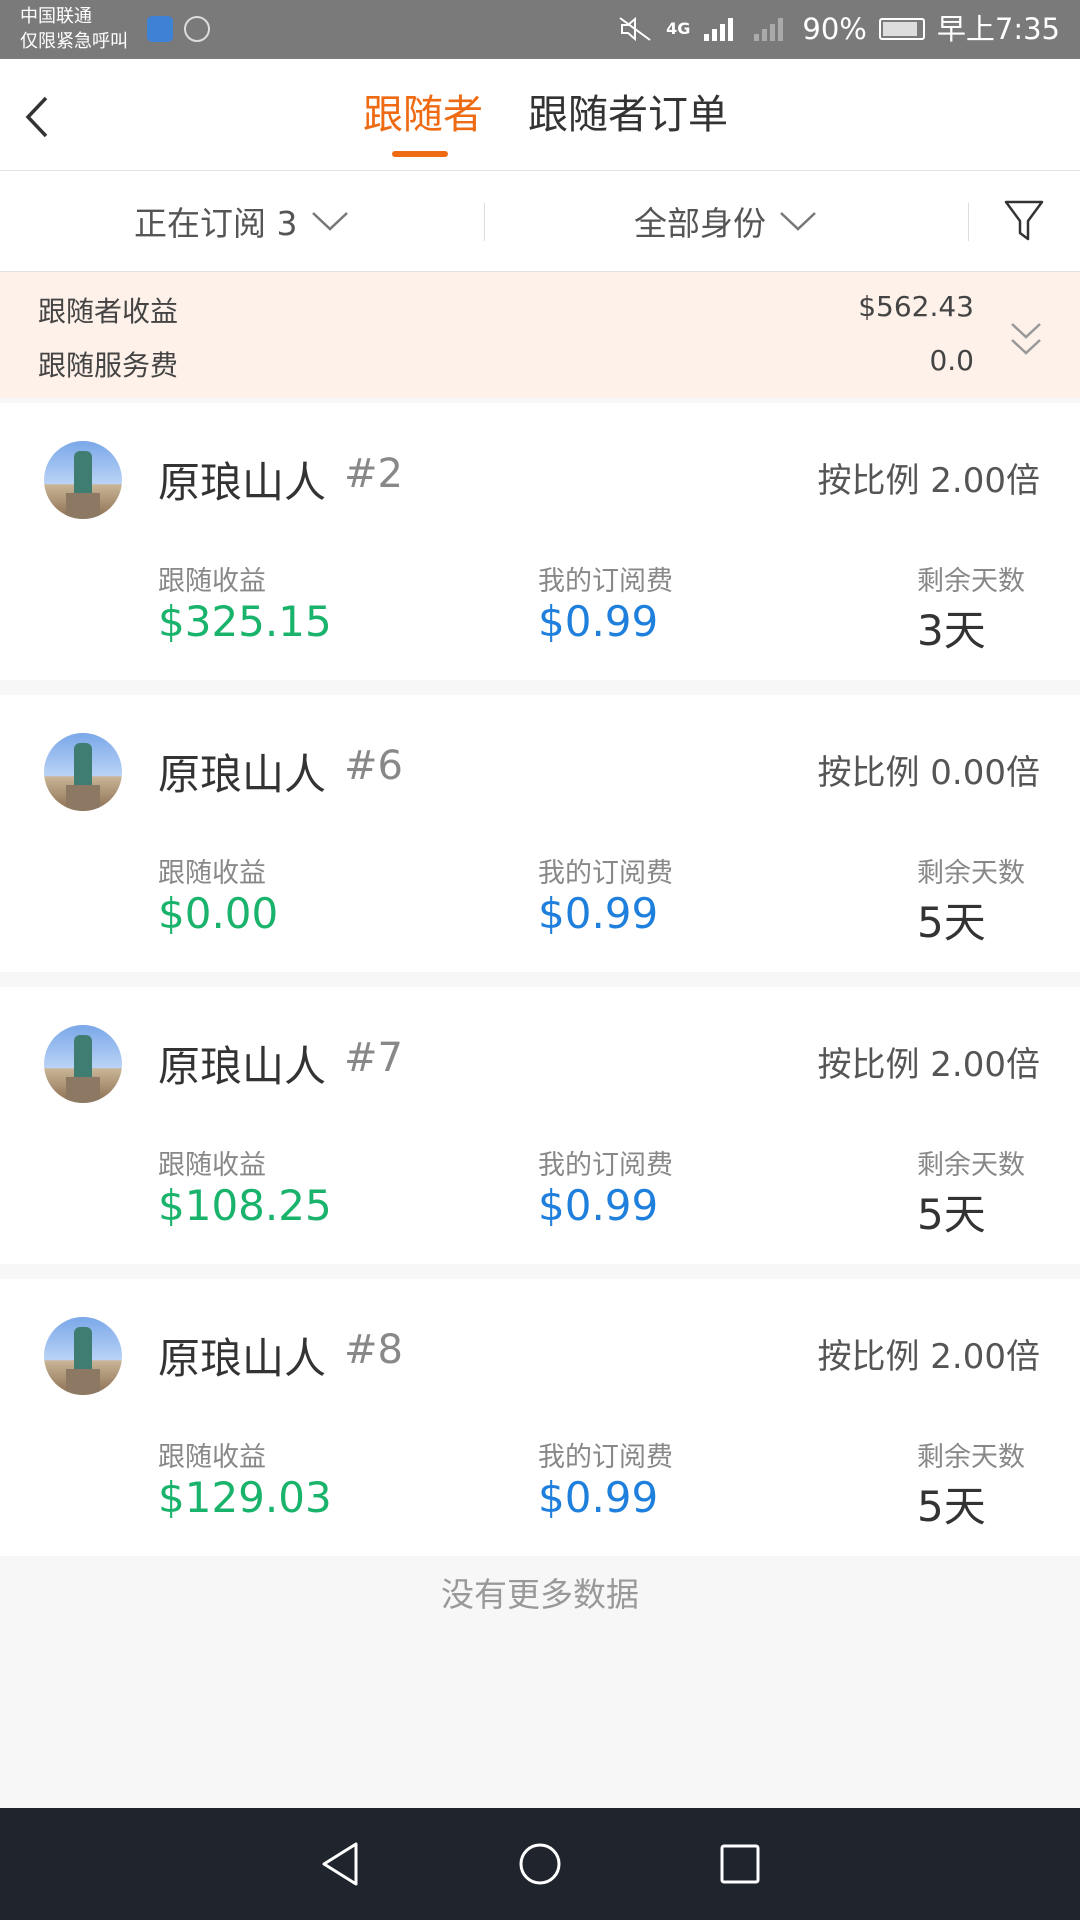 The image size is (1080, 1920). Describe the element at coordinates (108, 365) in the screenshot. I see `service-fee-label: 跟随服务费` at that location.